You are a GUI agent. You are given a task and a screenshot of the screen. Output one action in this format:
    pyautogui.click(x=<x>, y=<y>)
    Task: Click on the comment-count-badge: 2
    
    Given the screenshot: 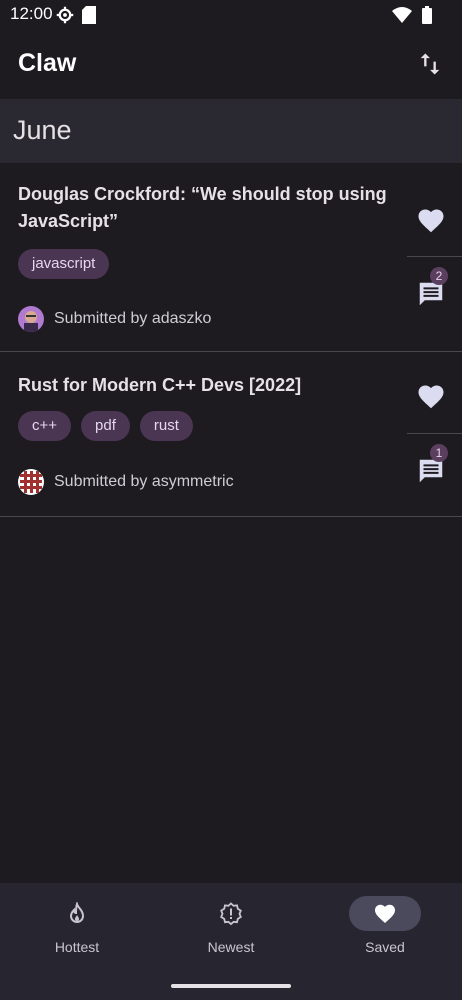 What is the action you would take?
    pyautogui.click(x=439, y=276)
    